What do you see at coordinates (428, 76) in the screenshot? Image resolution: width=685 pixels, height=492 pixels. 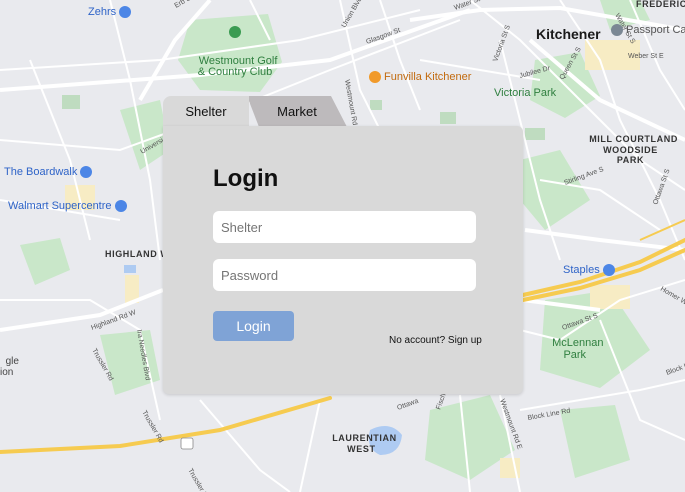 I see `funvilla-label: Funvilla Kitchener` at bounding box center [428, 76].